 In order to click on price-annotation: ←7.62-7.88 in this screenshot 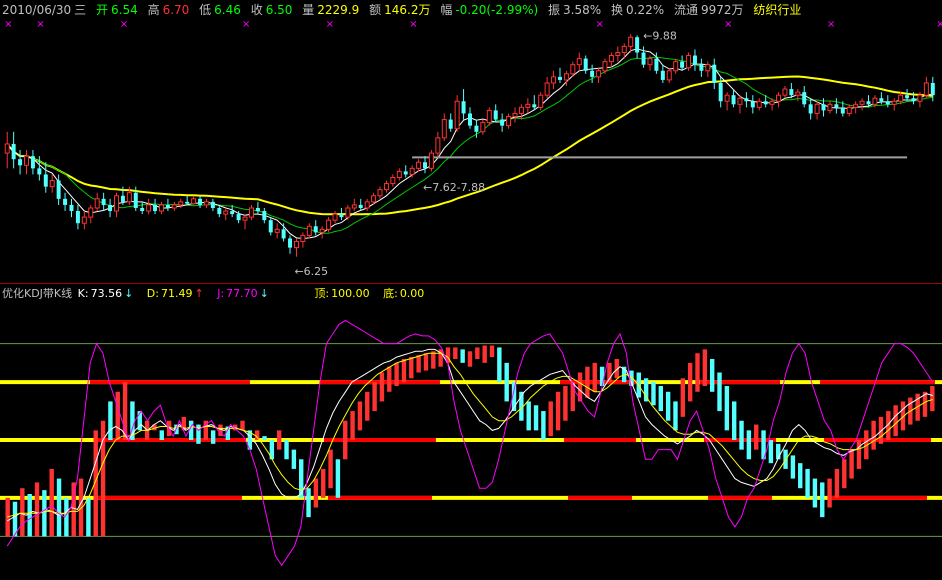, I will do `click(454, 187)`.